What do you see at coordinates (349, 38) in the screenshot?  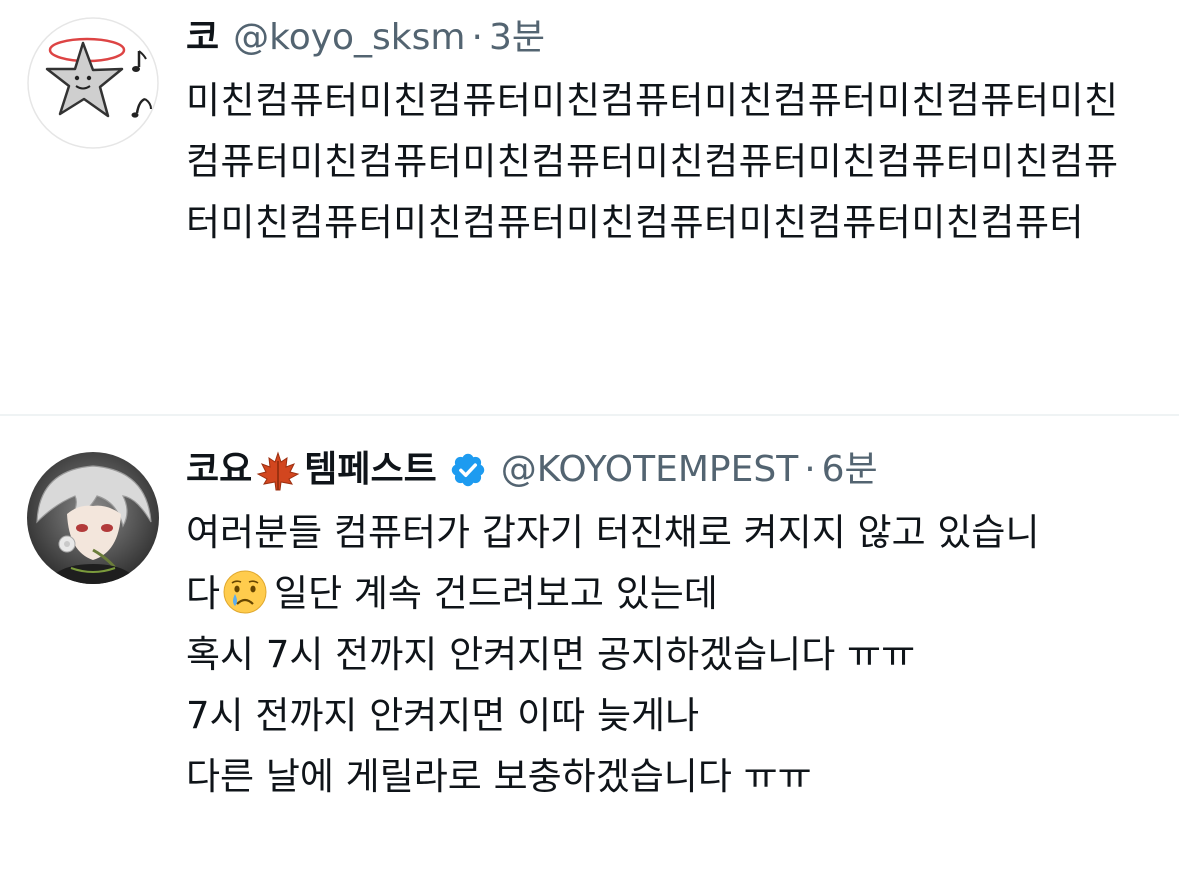 I see `handle: @koyo_sksm` at bounding box center [349, 38].